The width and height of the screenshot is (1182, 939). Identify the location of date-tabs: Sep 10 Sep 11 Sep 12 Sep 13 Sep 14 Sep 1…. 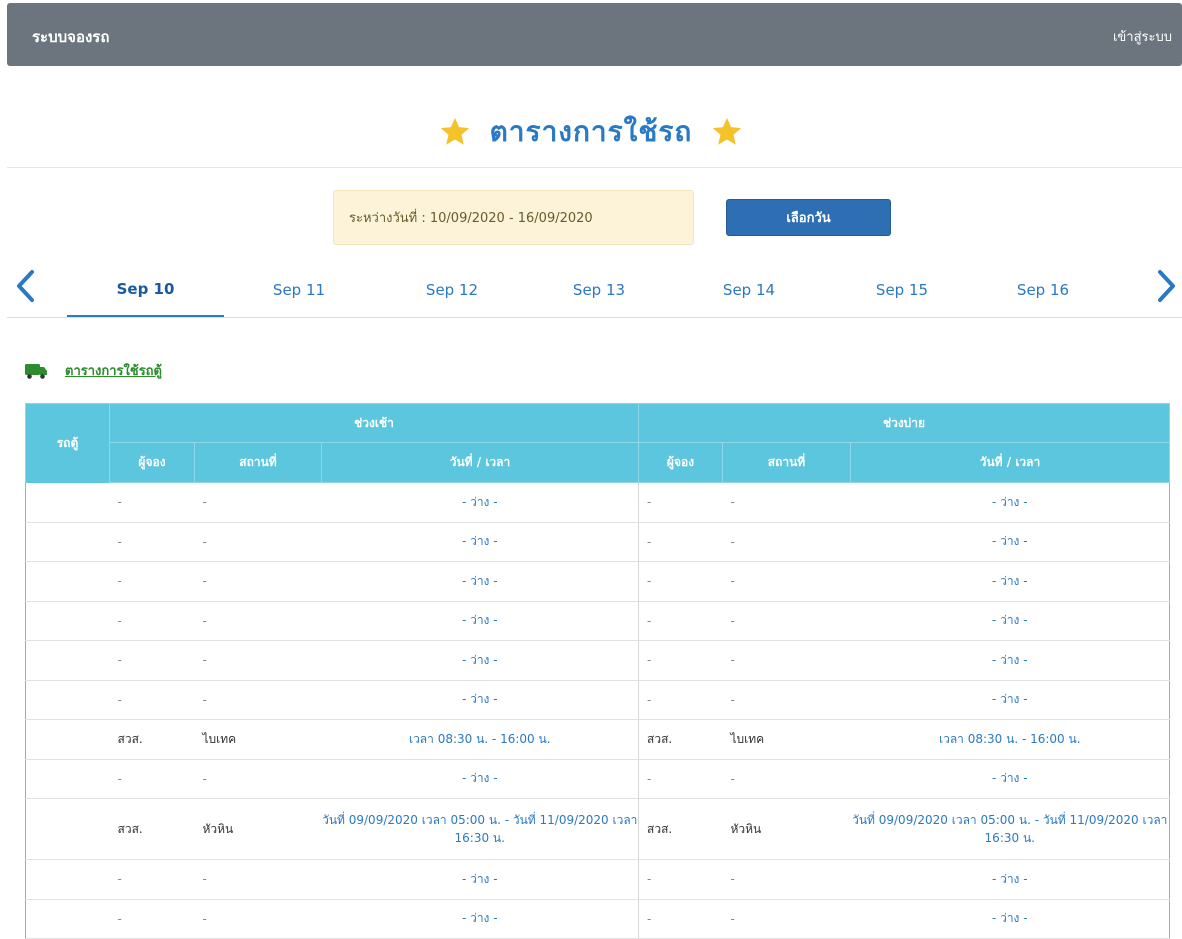
(607, 290).